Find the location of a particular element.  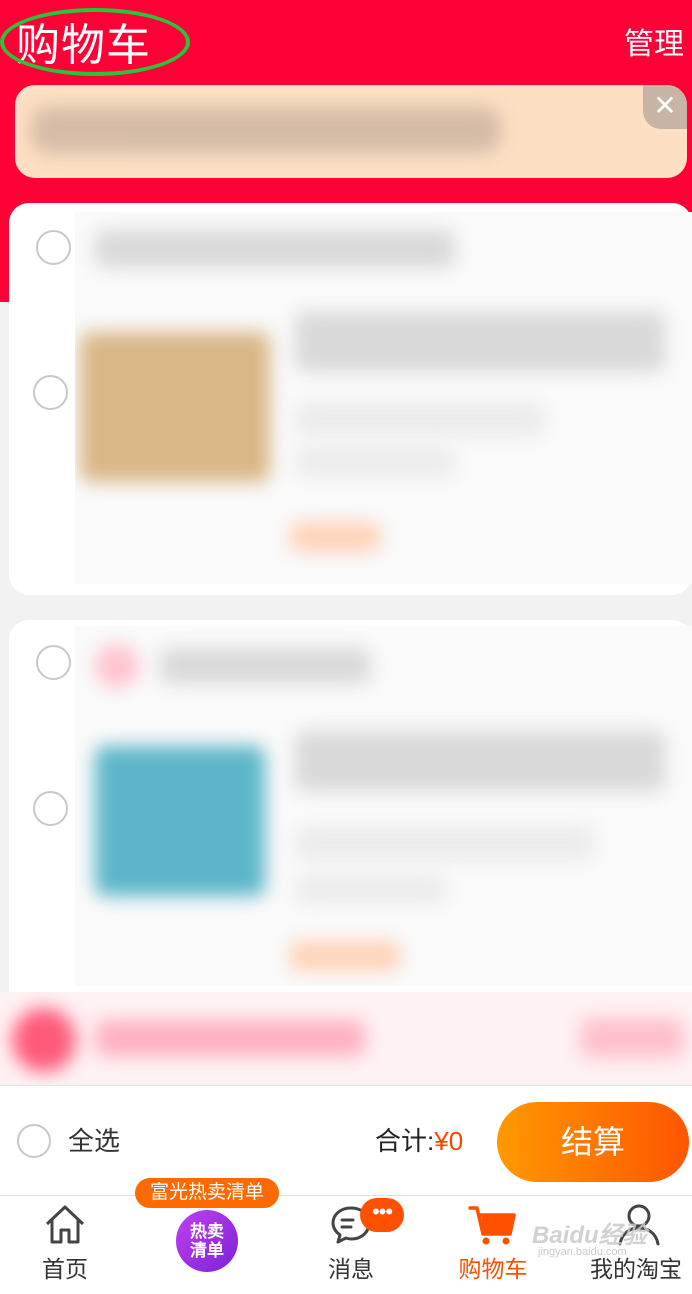

highlight-ring is located at coordinates (95, 42).